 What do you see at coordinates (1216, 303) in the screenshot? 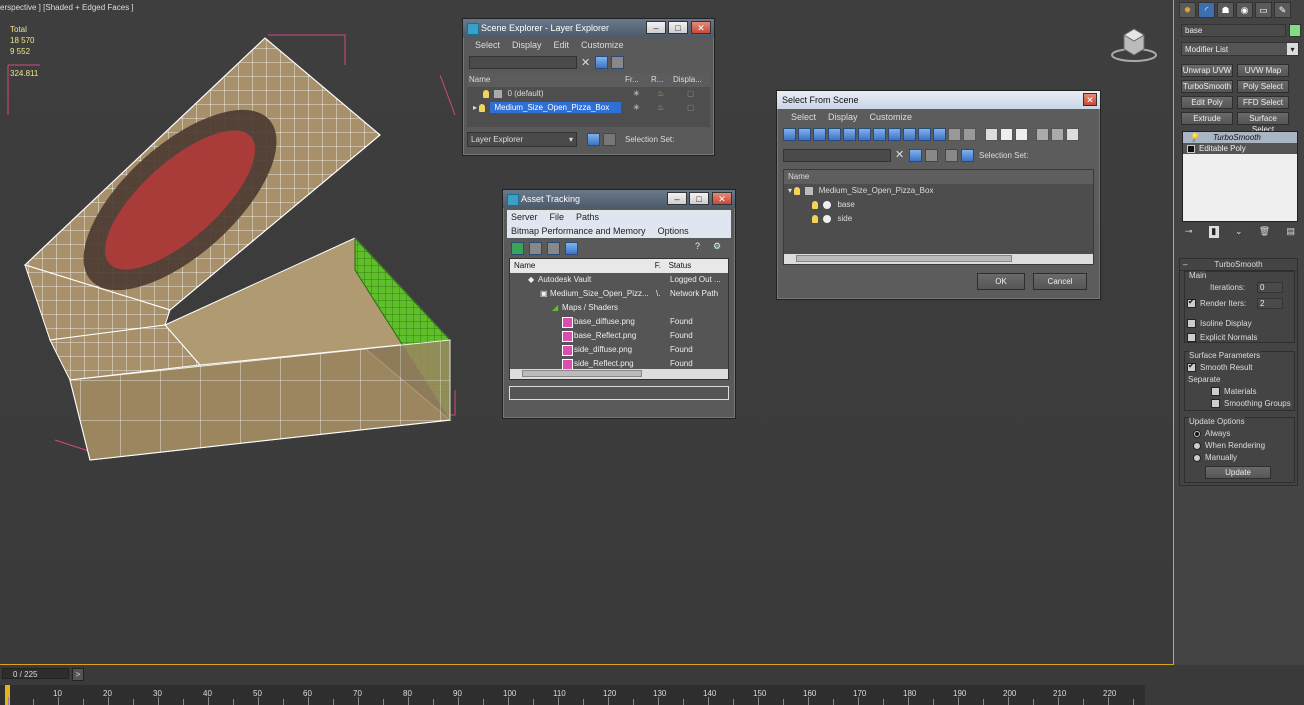
I see `render-iters-option: Render Iters:` at bounding box center [1216, 303].